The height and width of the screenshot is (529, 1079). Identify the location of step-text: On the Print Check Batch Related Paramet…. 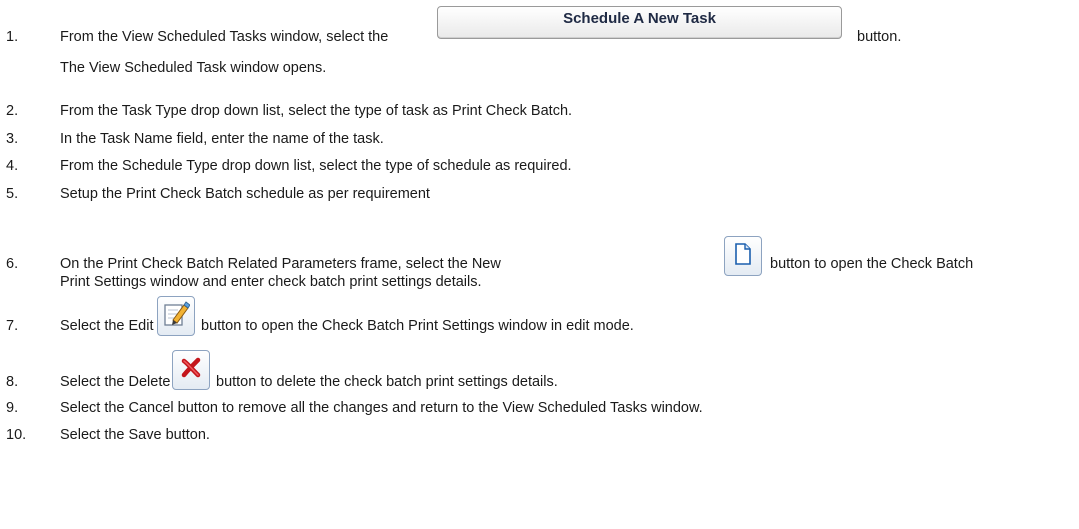
(280, 264).